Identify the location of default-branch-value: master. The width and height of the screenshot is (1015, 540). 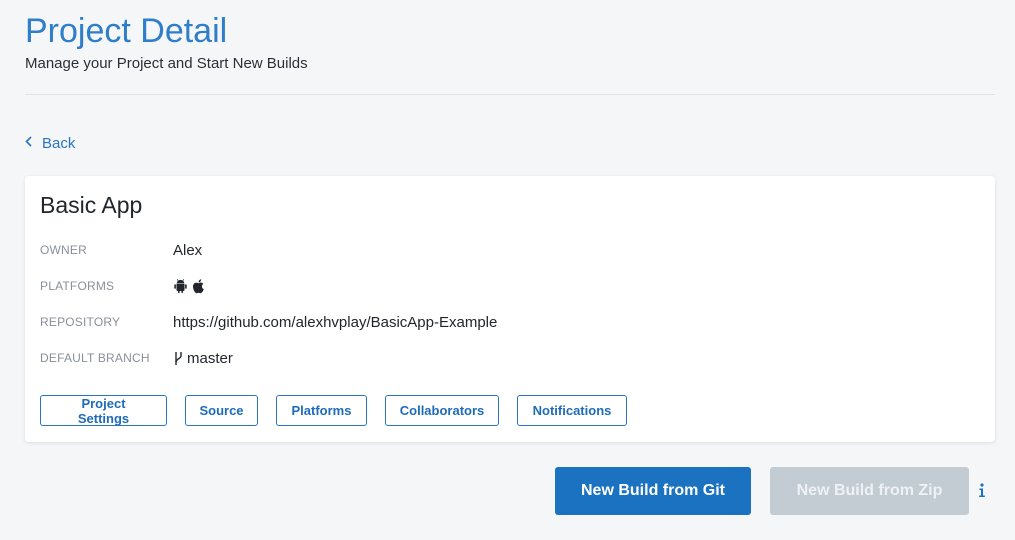
(203, 358).